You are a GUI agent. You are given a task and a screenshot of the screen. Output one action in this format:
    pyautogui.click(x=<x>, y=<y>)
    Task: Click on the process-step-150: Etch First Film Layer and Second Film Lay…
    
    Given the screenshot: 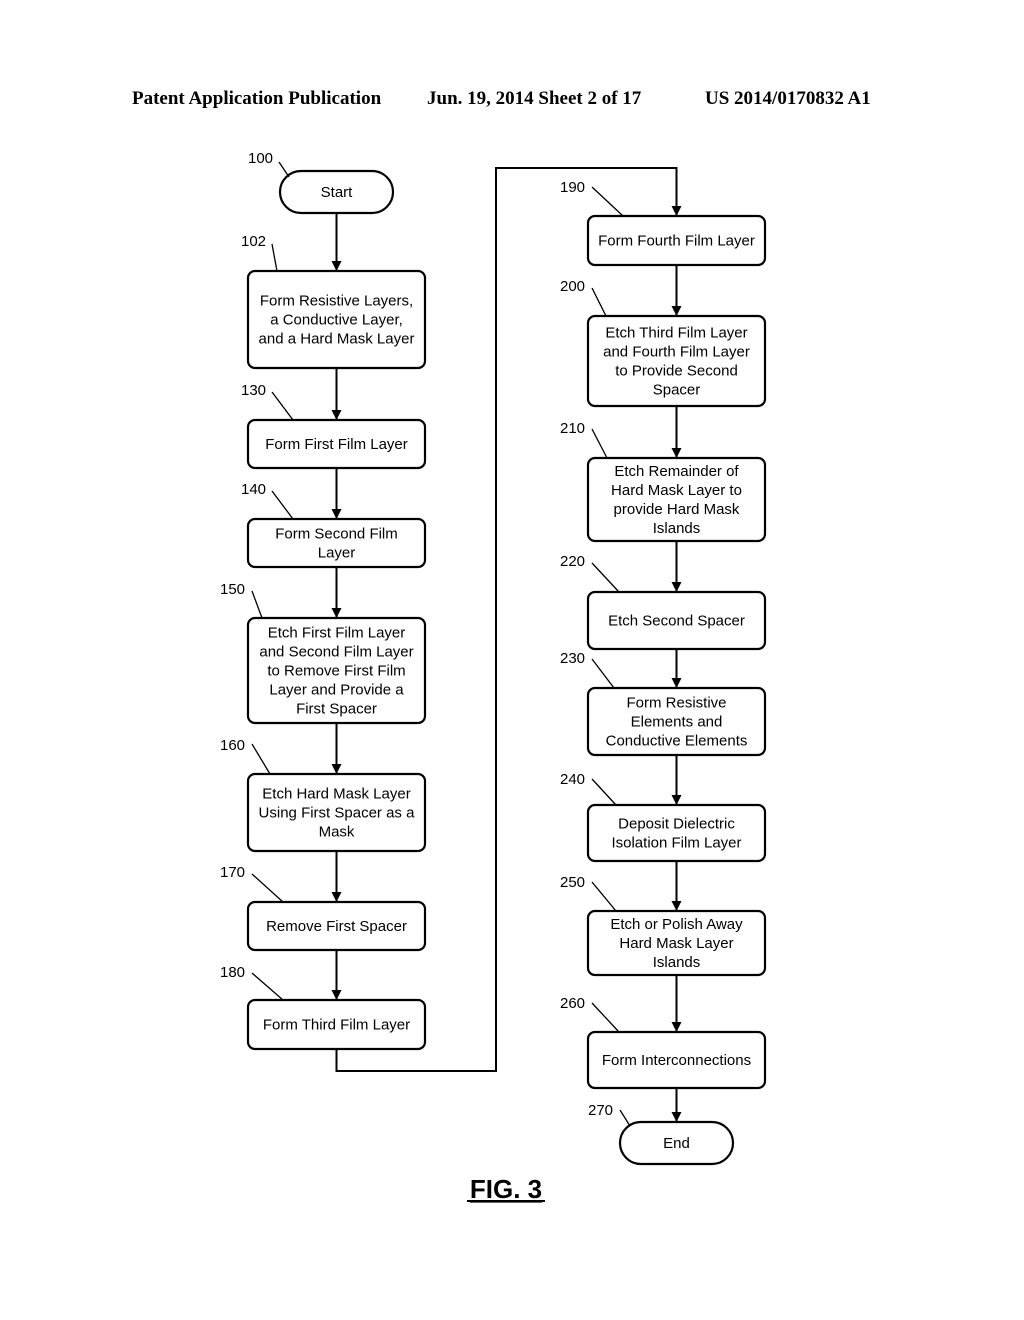 What is the action you would take?
    pyautogui.click(x=323, y=653)
    